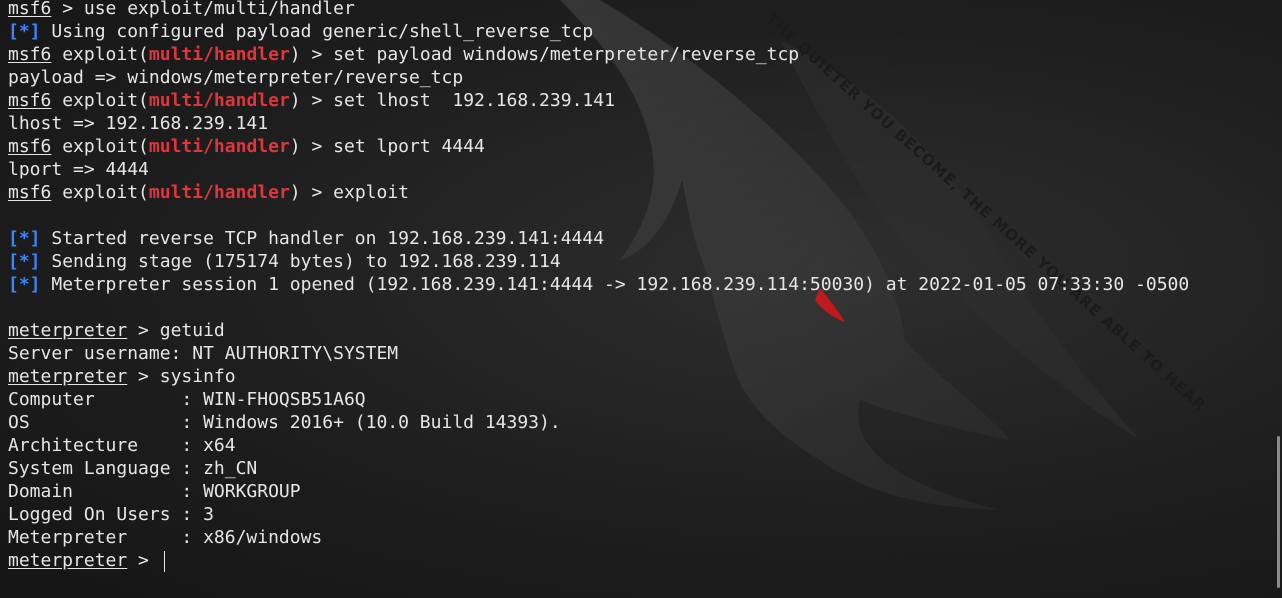 This screenshot has height=598, width=1282. What do you see at coordinates (638, 10) in the screenshot?
I see `terminal-line: msf6 > use exploit/multi/handler` at bounding box center [638, 10].